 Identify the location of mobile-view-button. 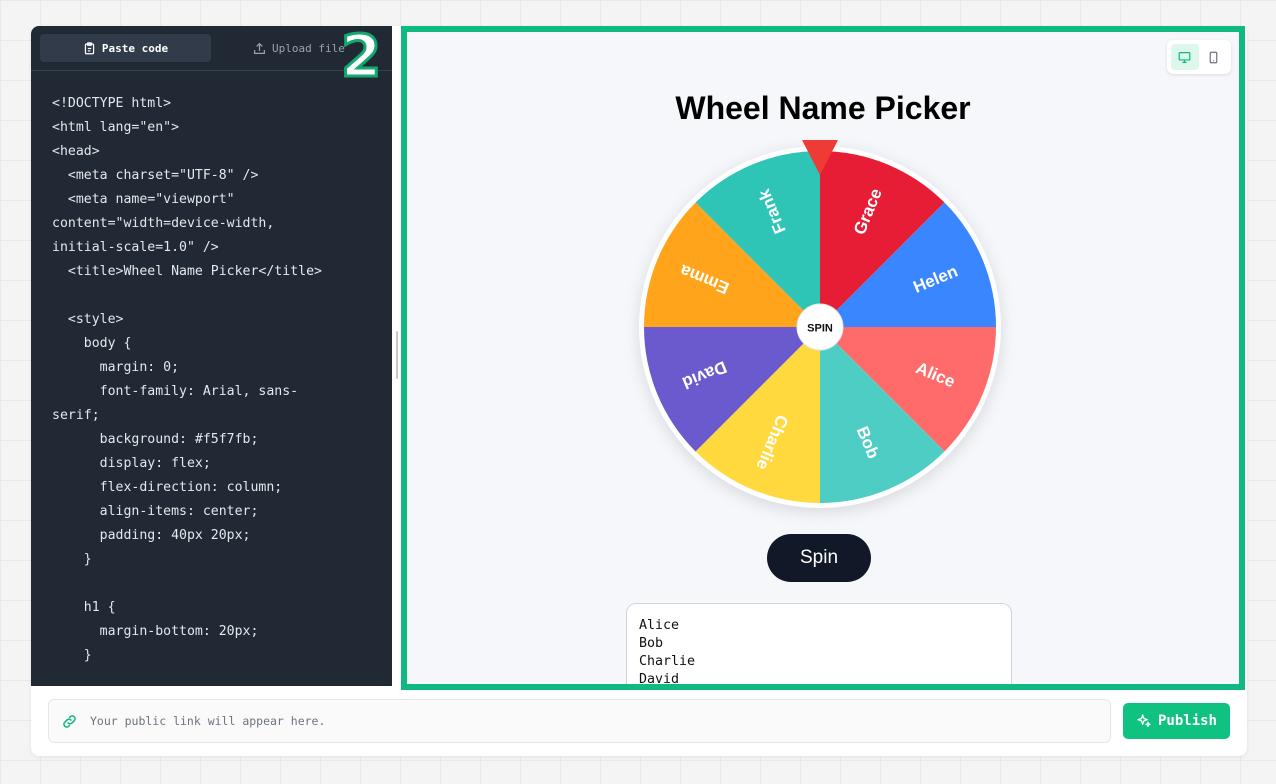
(1214, 57).